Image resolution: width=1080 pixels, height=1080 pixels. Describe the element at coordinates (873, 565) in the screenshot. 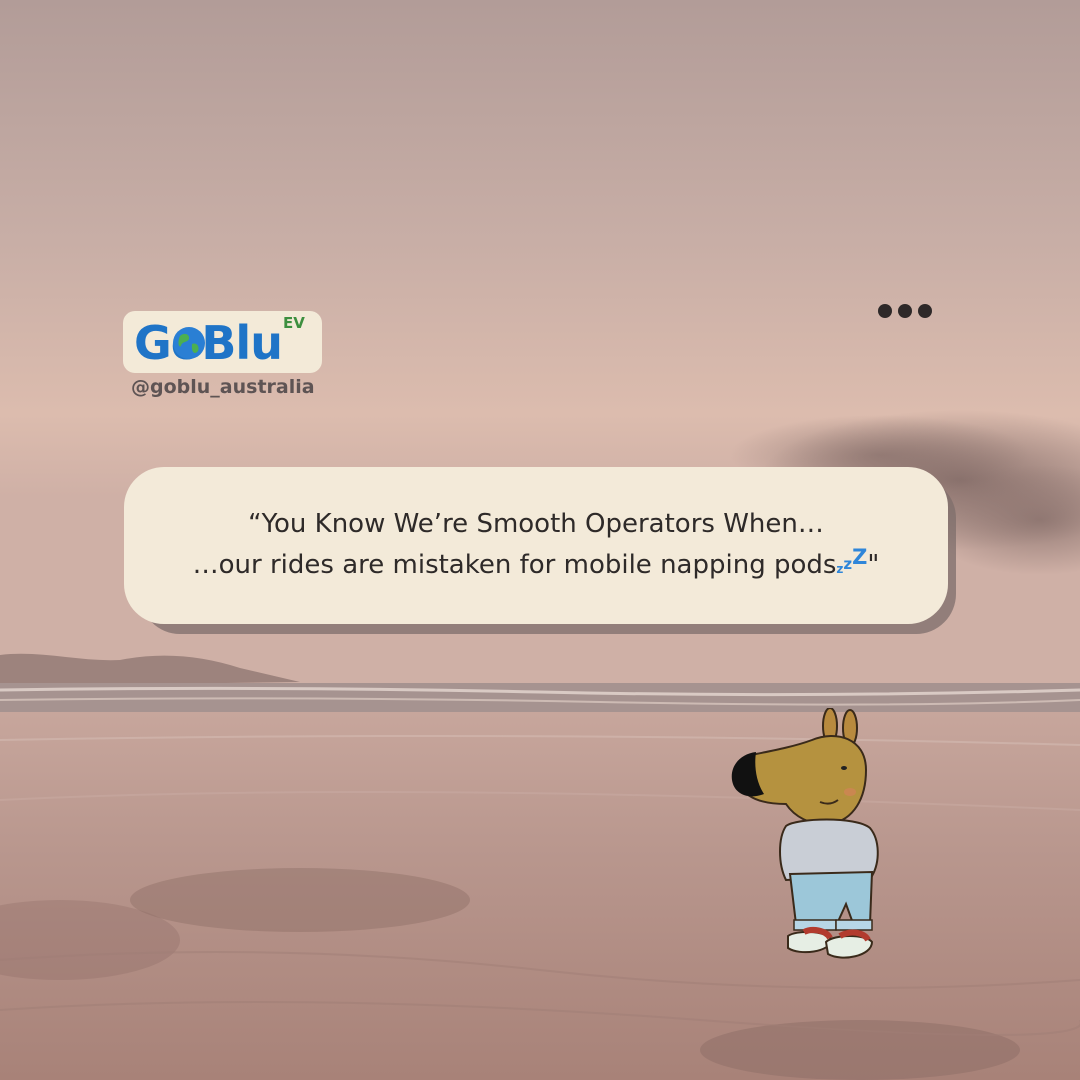

I see `quote-closing-mark: "` at that location.